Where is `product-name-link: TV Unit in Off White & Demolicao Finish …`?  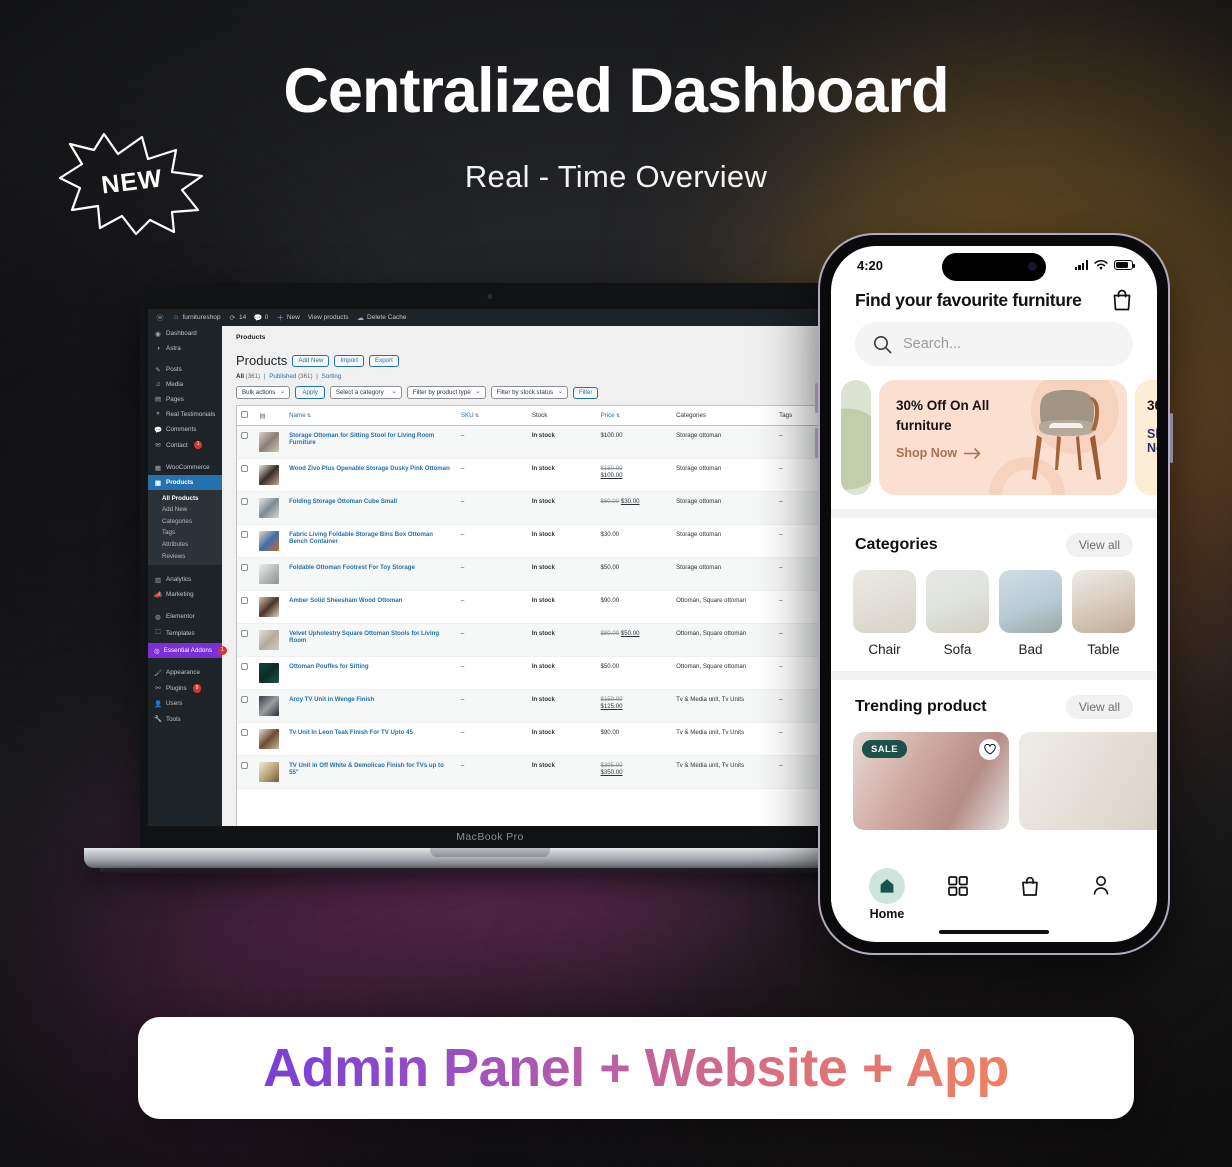
product-name-link: TV Unit in Off White & Demolicao Finish … is located at coordinates (366, 769).